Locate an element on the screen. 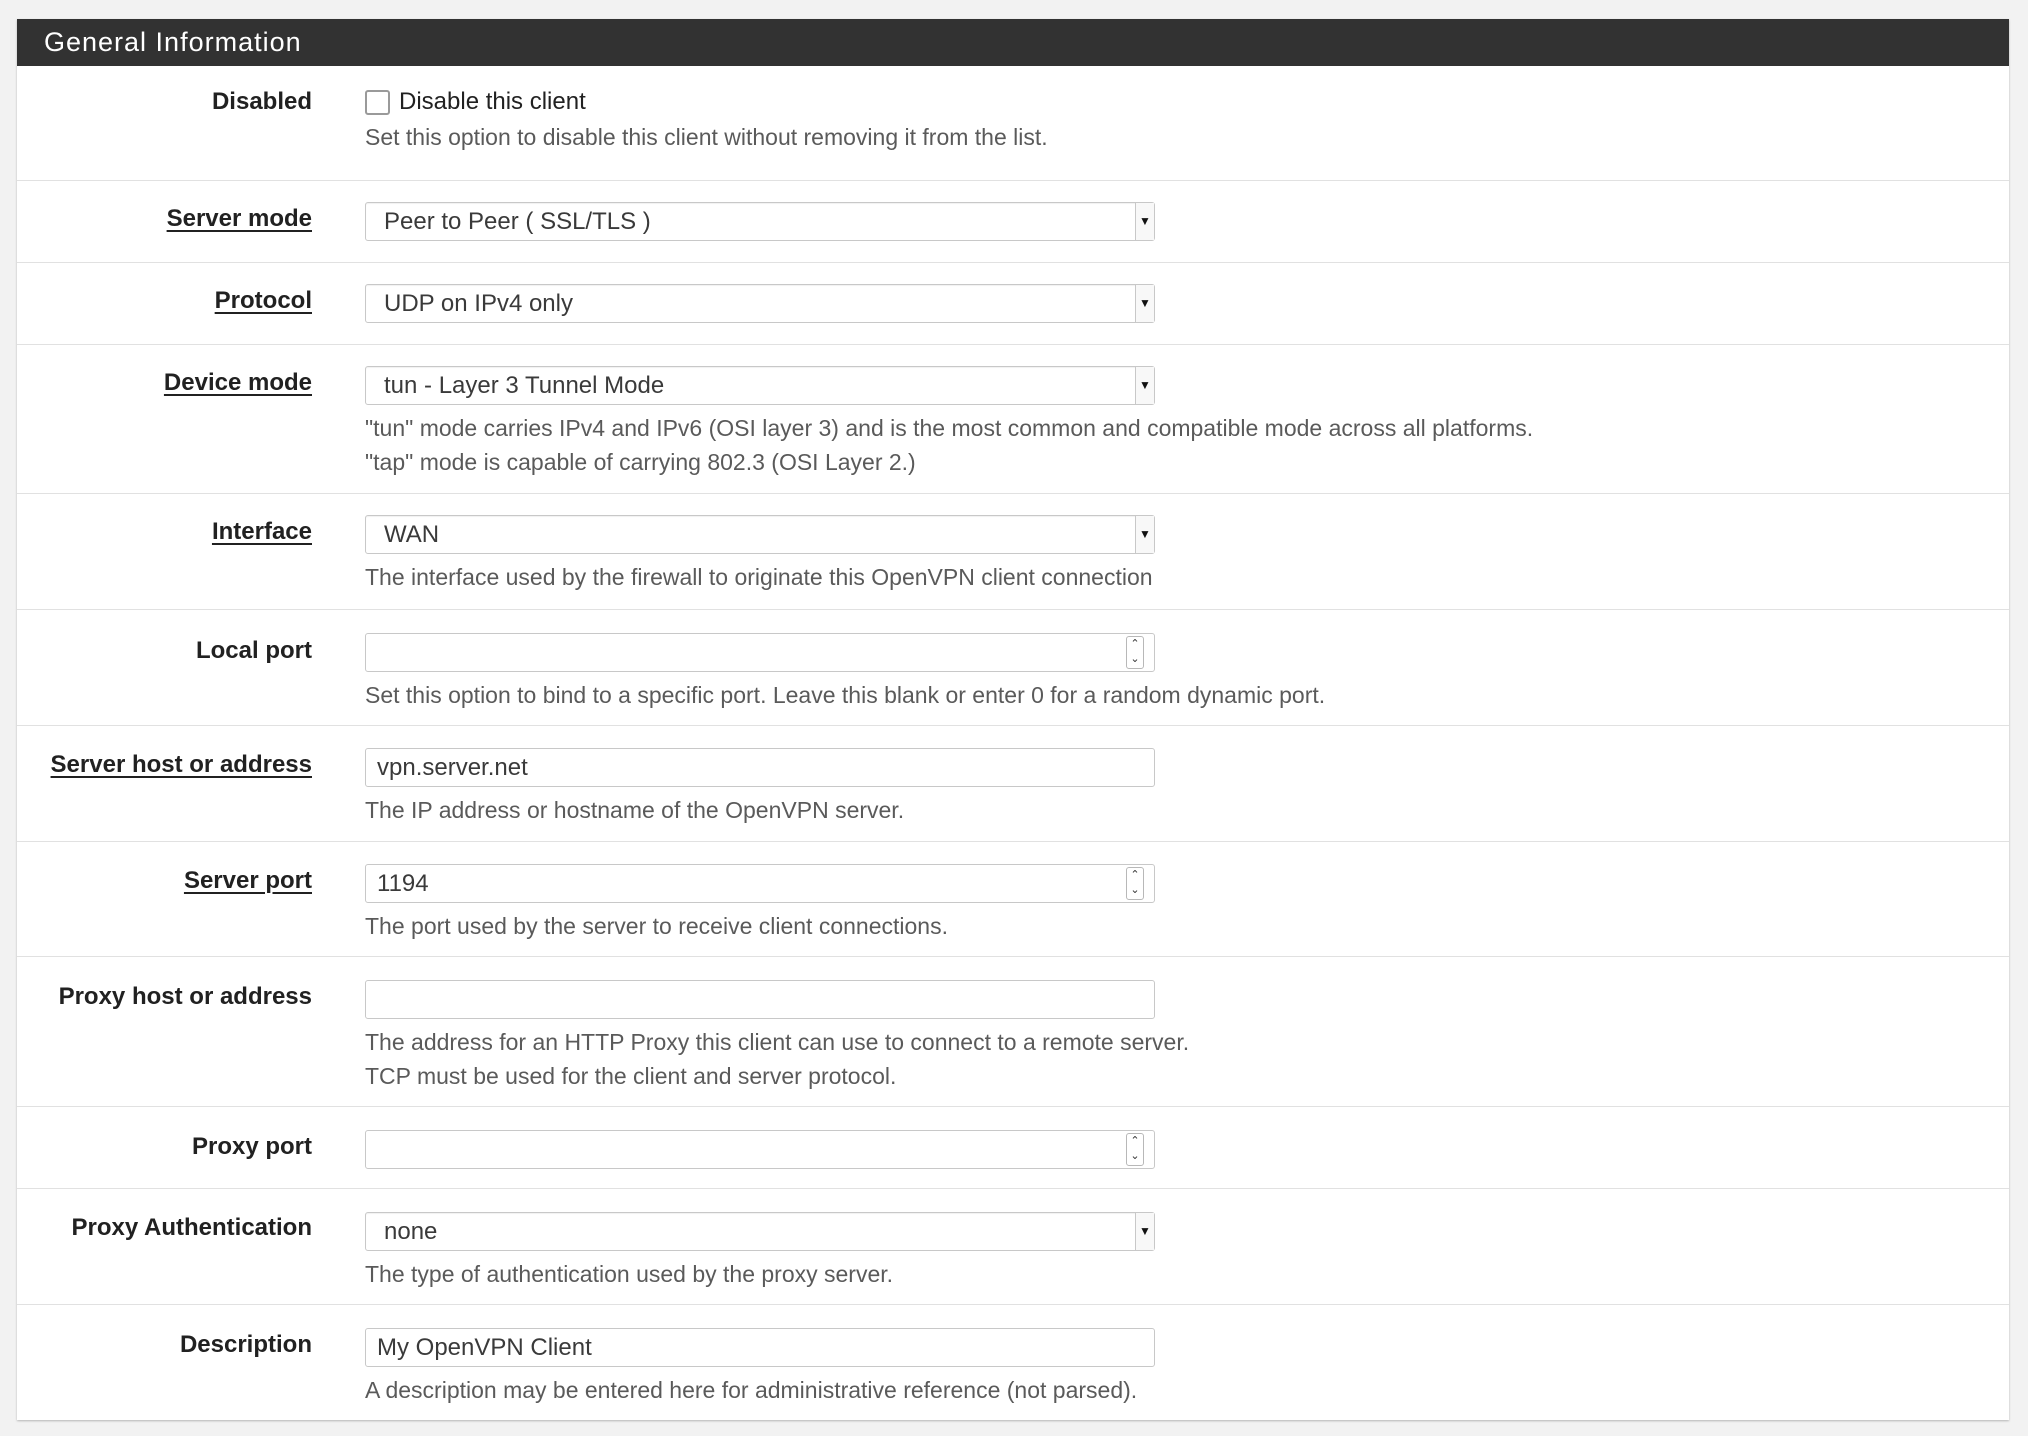 This screenshot has width=2028, height=1436. proxy-auth-select: none ▼ is located at coordinates (760, 1231).